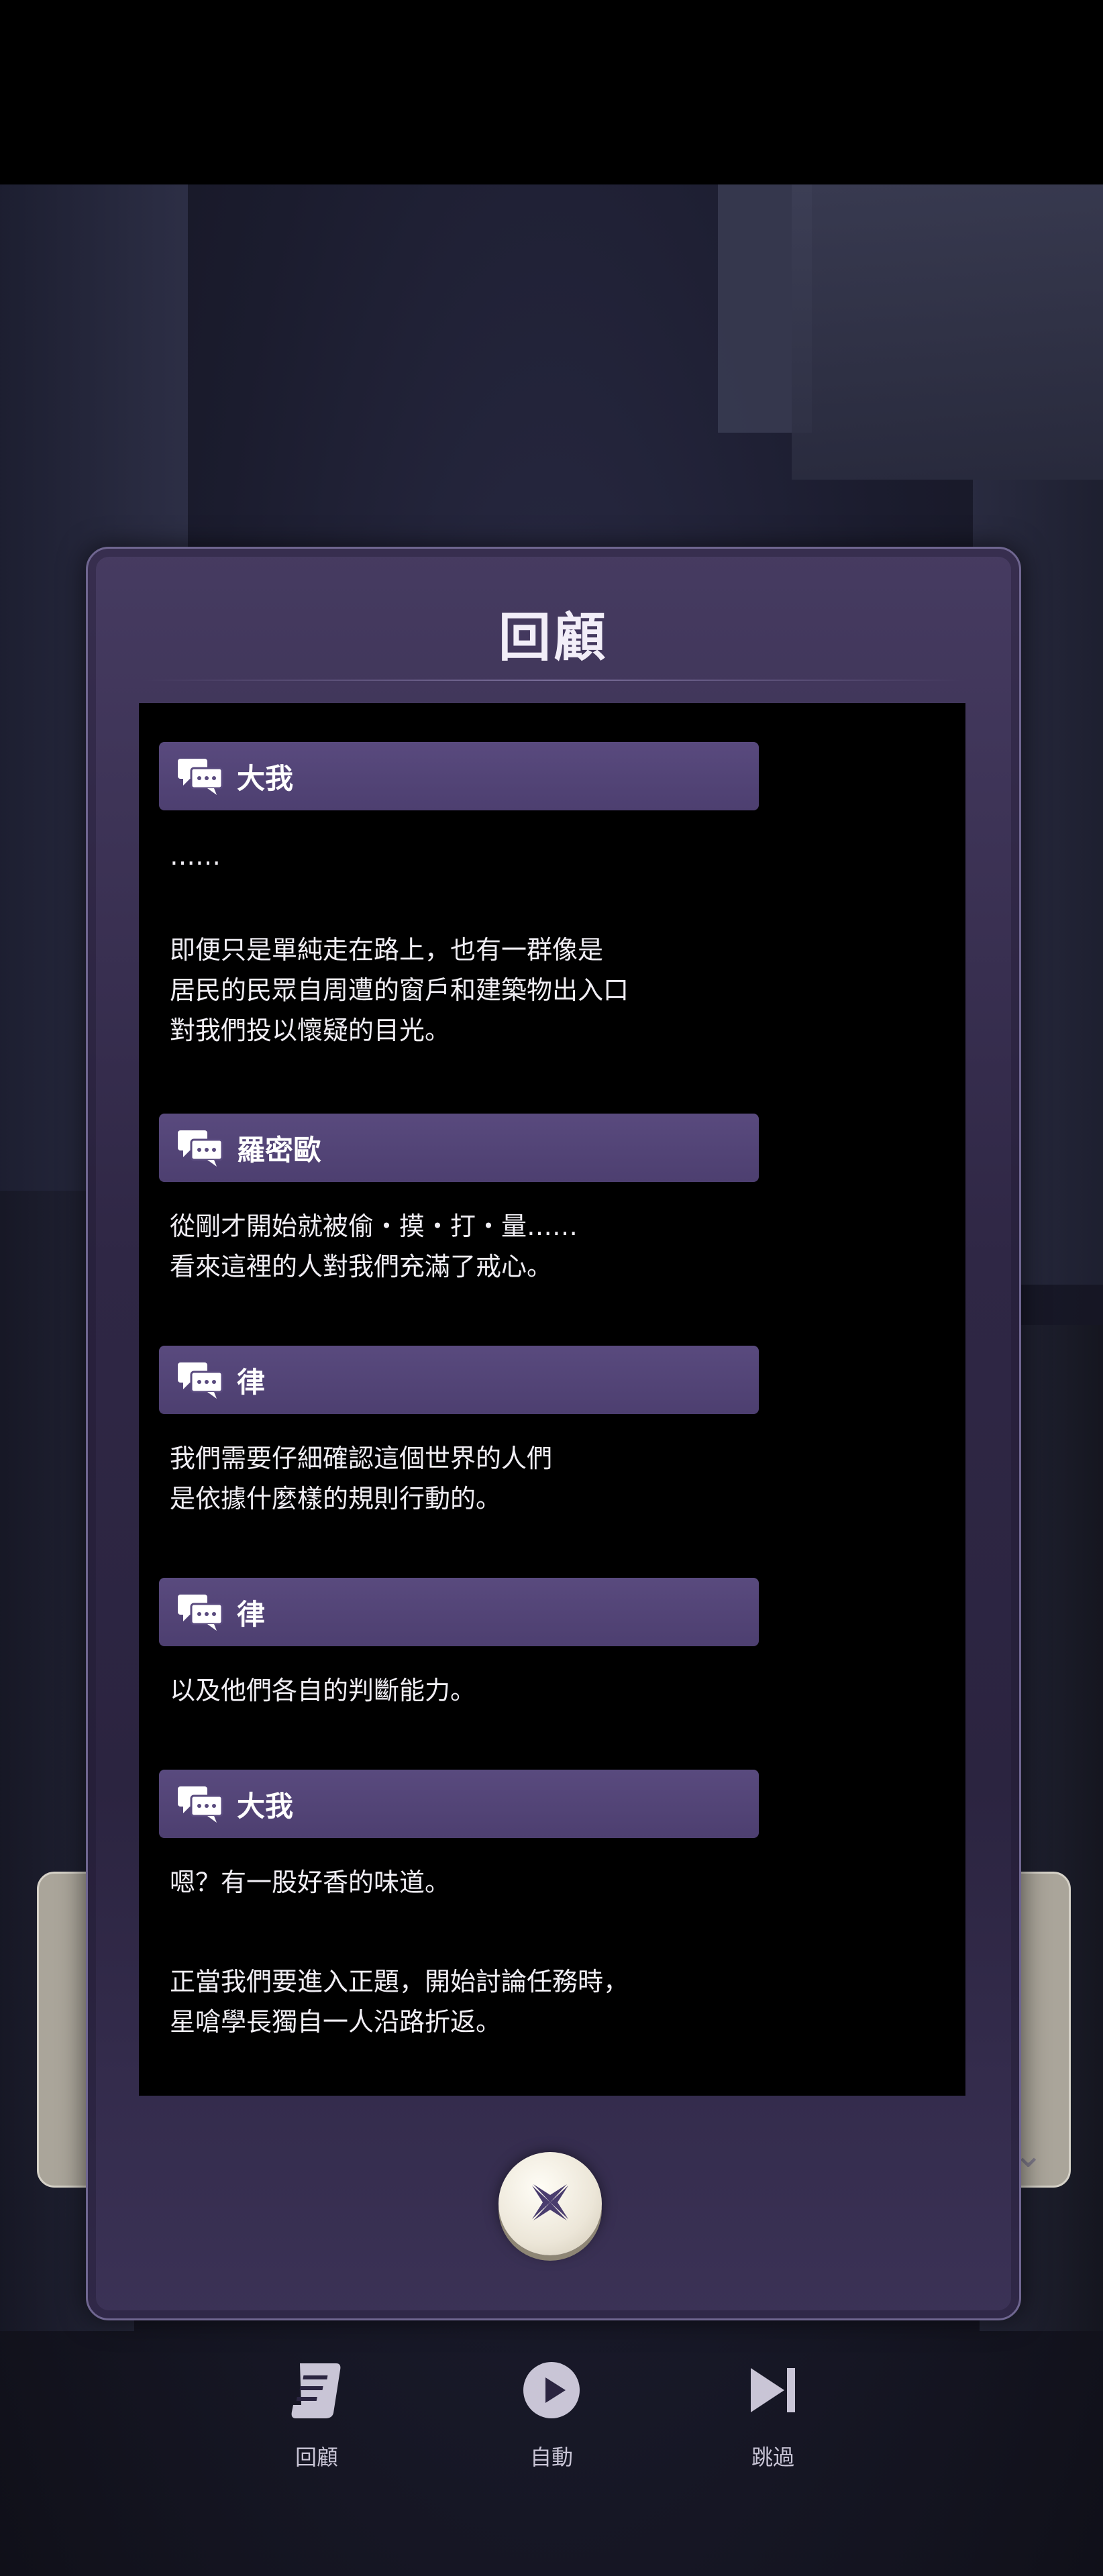 Image resolution: width=1103 pixels, height=2576 pixels. What do you see at coordinates (773, 2457) in the screenshot?
I see `skip-label: 跳過` at bounding box center [773, 2457].